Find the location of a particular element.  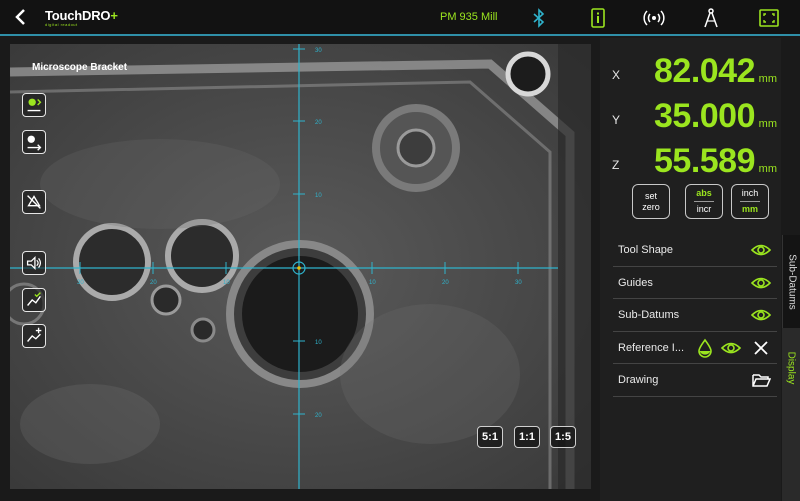

list-item-sub-datums: Sub-Datums is located at coordinates (695, 315).